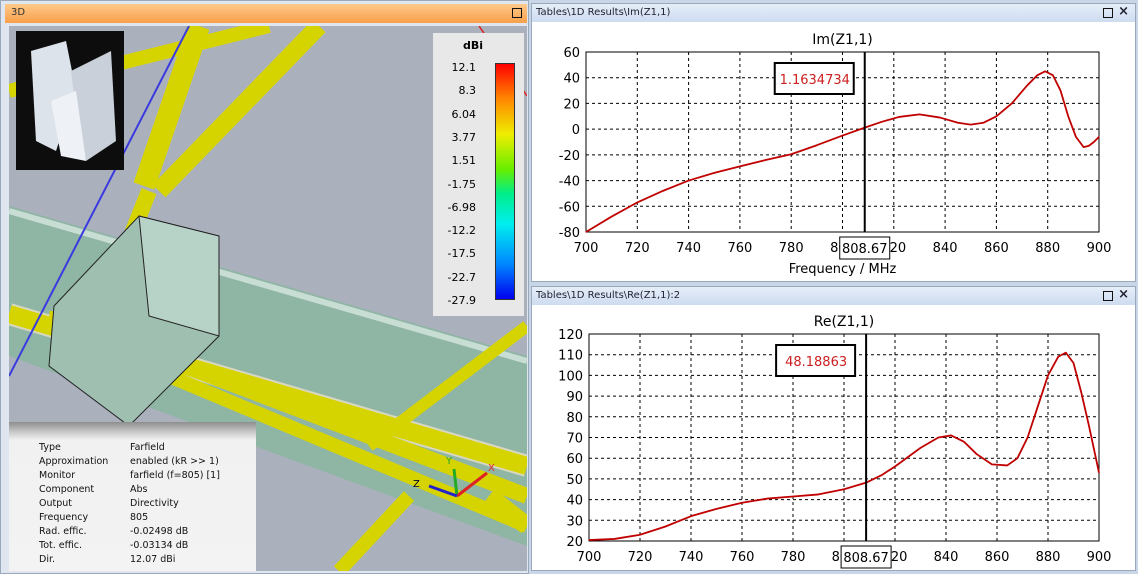  Describe the element at coordinates (416, 484) in the screenshot. I see `svg-text: Z` at that location.